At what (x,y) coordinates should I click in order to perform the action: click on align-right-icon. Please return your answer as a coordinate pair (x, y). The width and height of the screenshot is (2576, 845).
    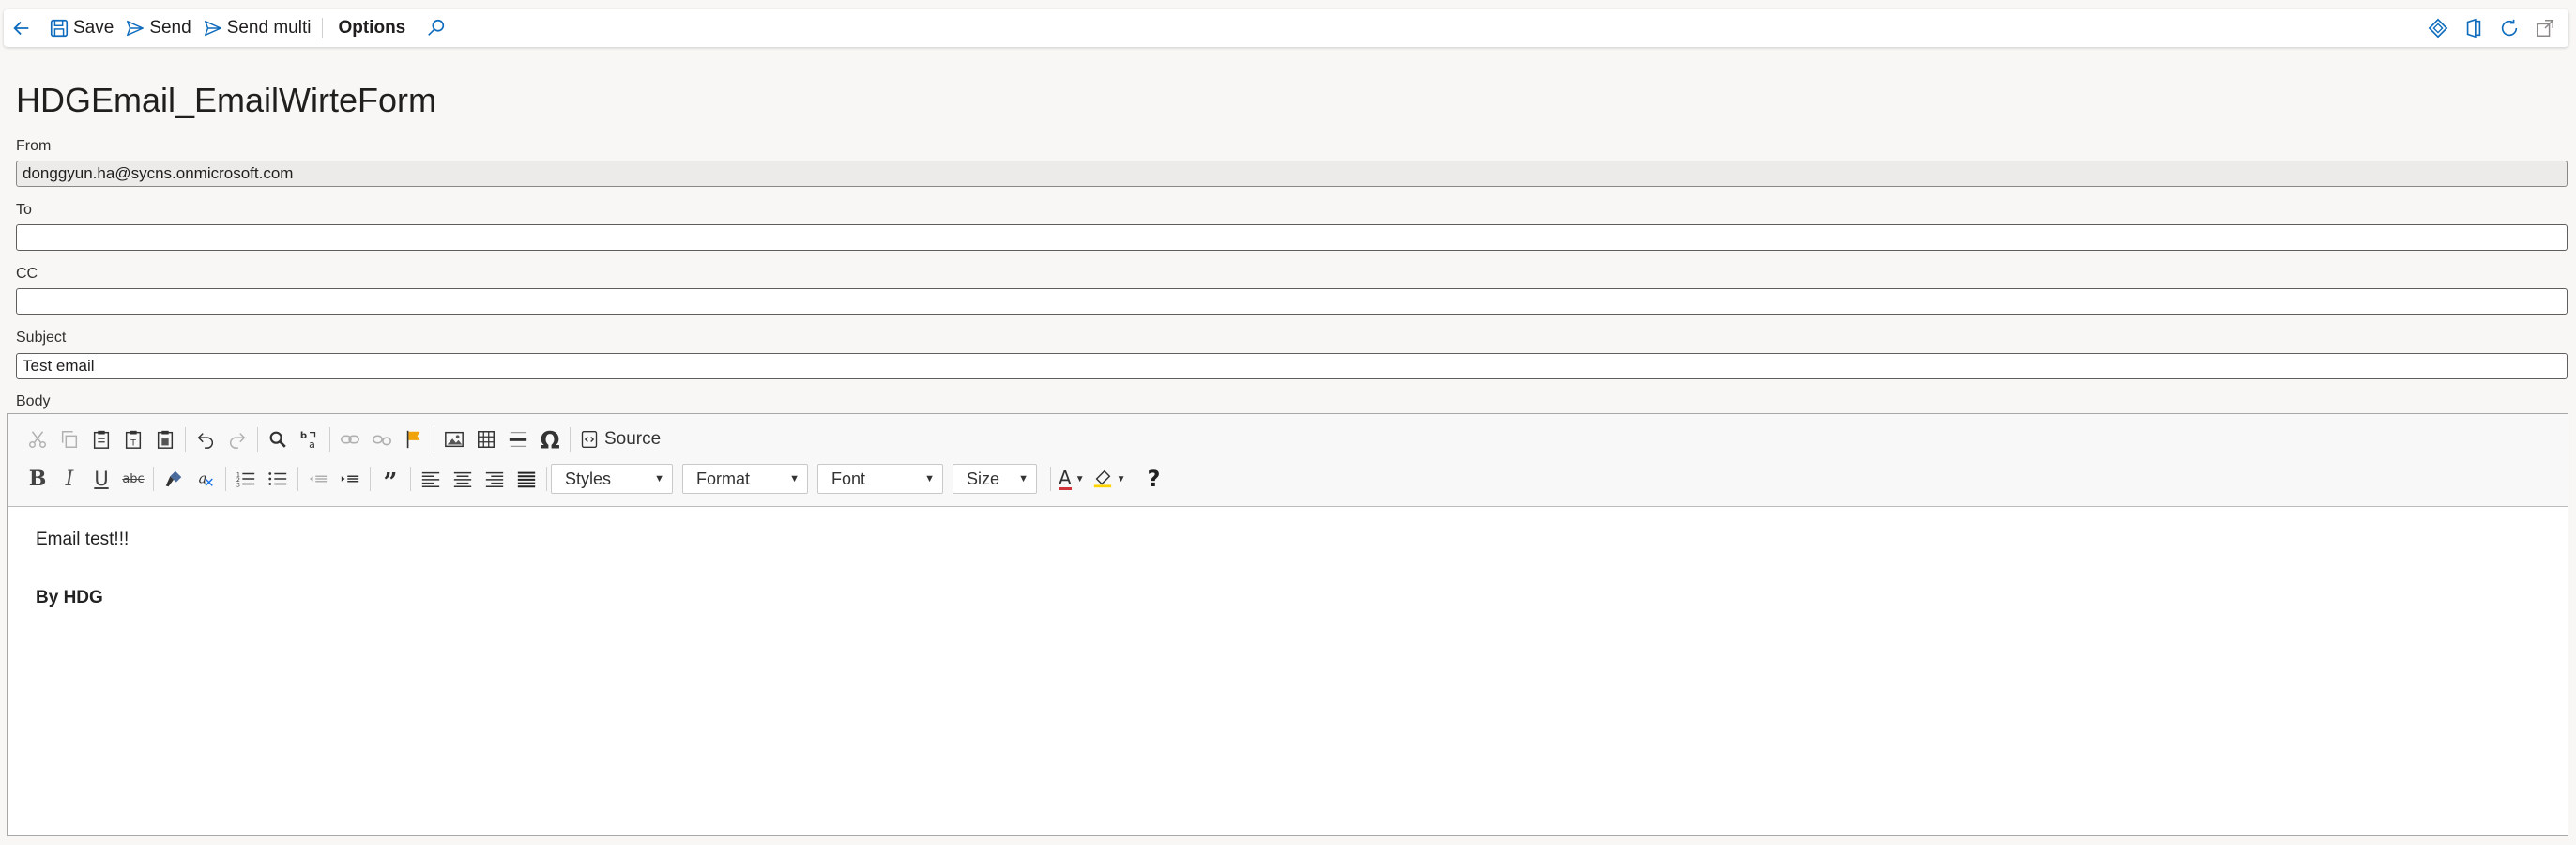
    Looking at the image, I should click on (494, 479).